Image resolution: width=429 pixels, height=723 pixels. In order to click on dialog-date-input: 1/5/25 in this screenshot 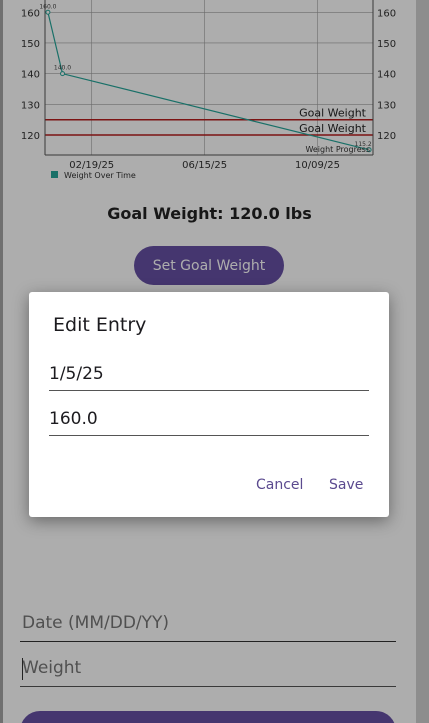, I will do `click(209, 373)`.